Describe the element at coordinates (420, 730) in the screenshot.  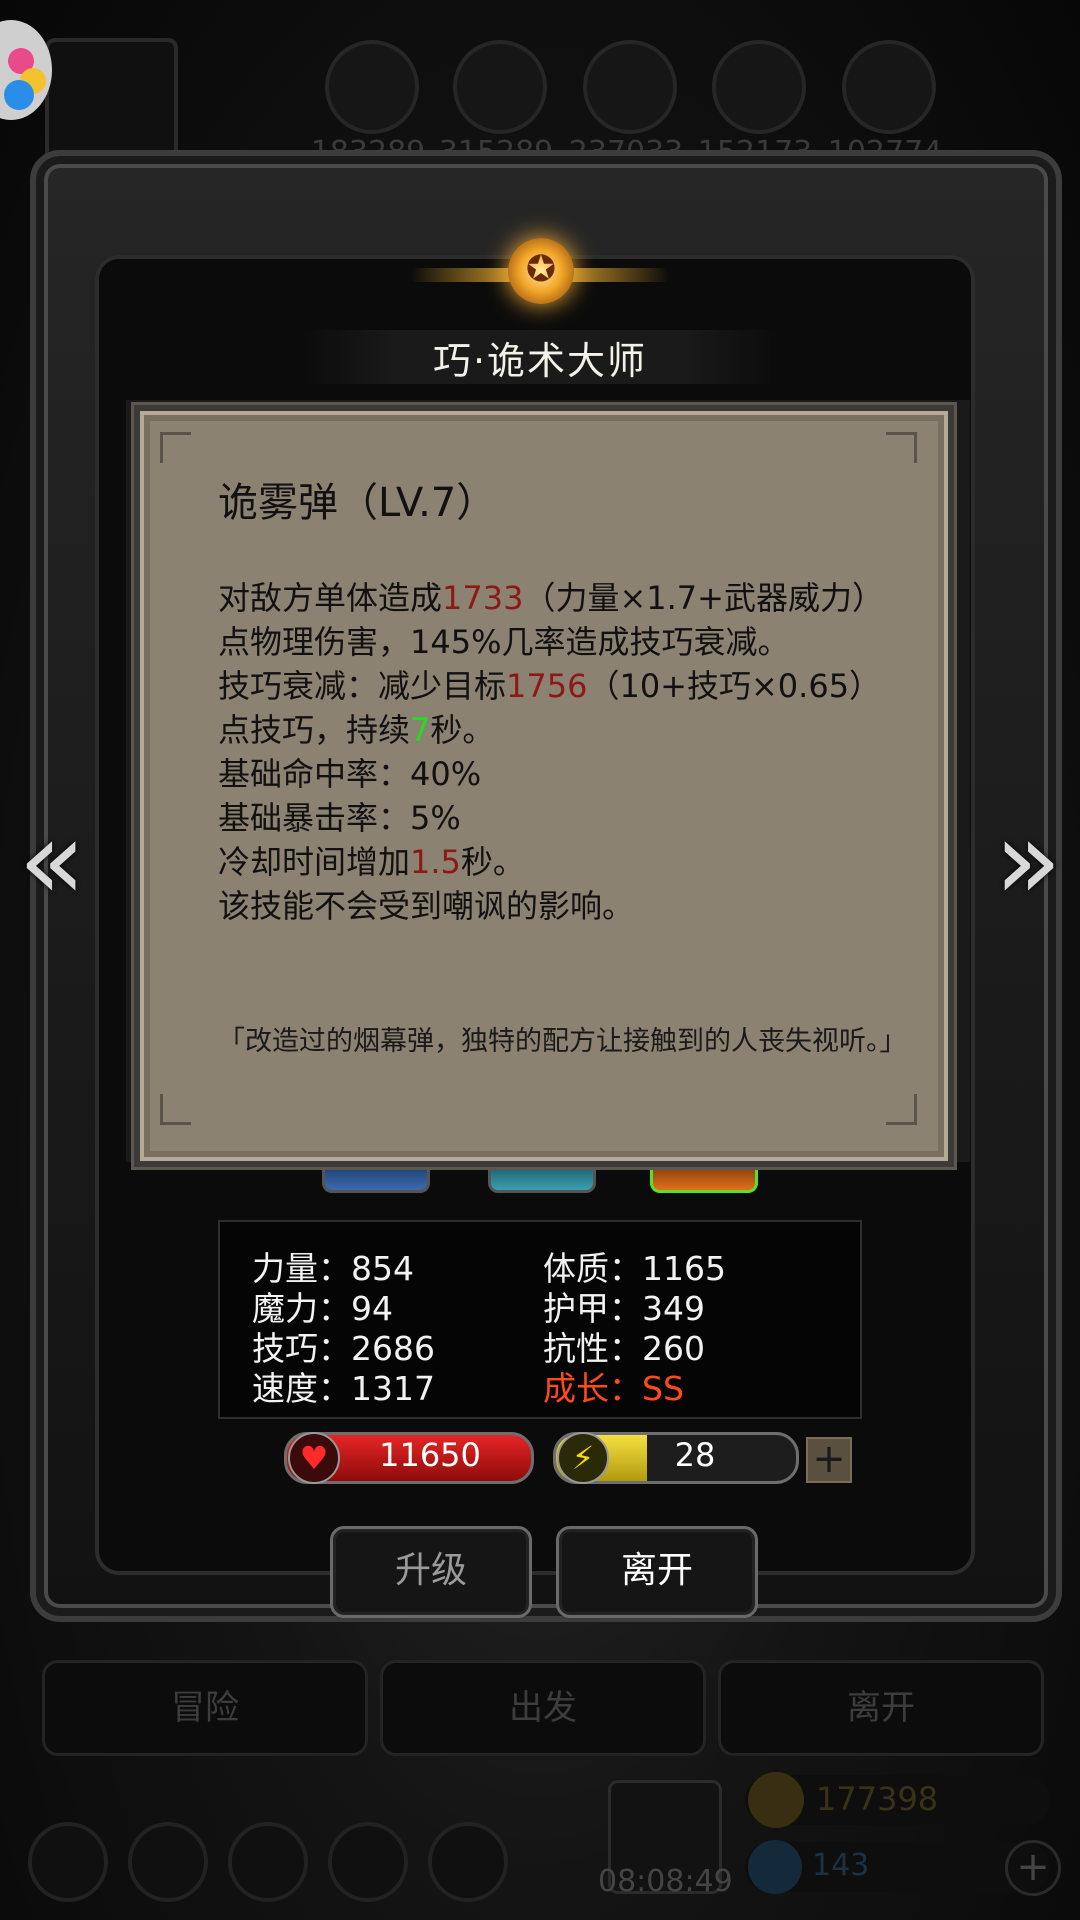
I see `duration-value: 7` at that location.